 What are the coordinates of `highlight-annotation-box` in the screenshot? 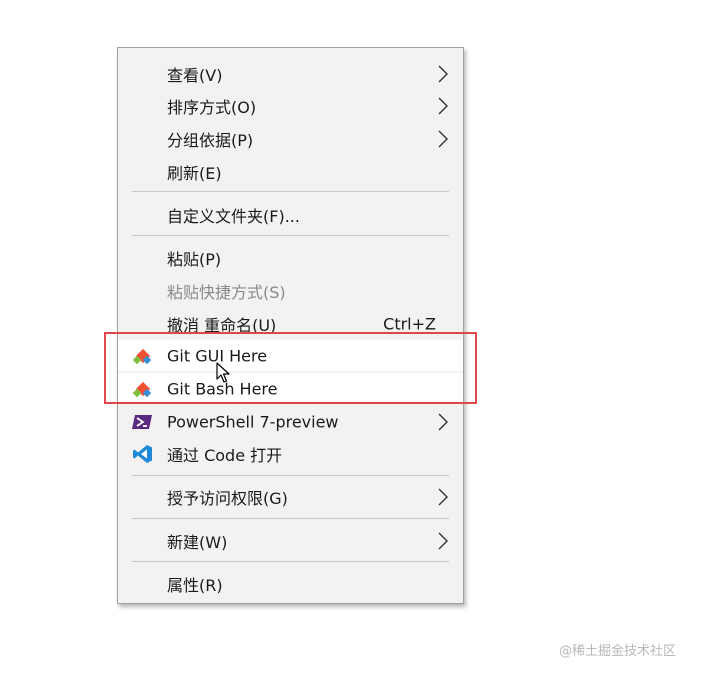 It's located at (290, 368).